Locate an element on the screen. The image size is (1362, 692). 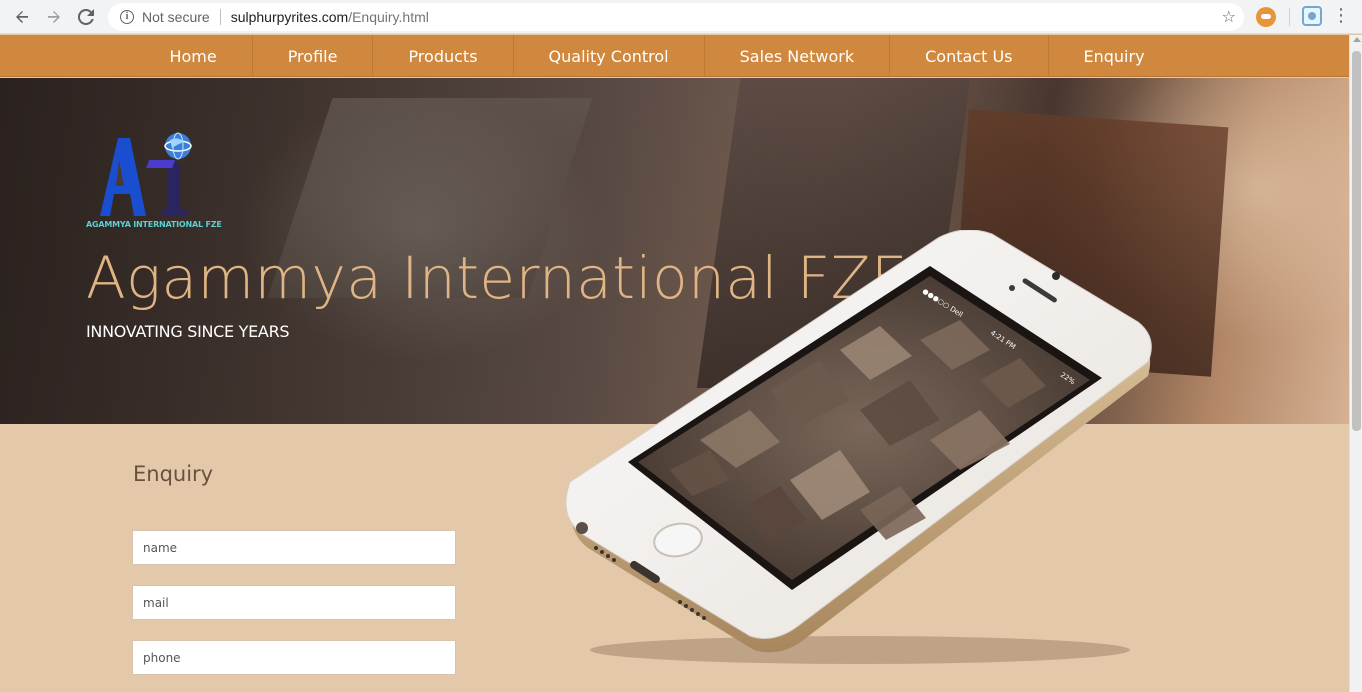
star-icon: ☆ is located at coordinates (1229, 16).